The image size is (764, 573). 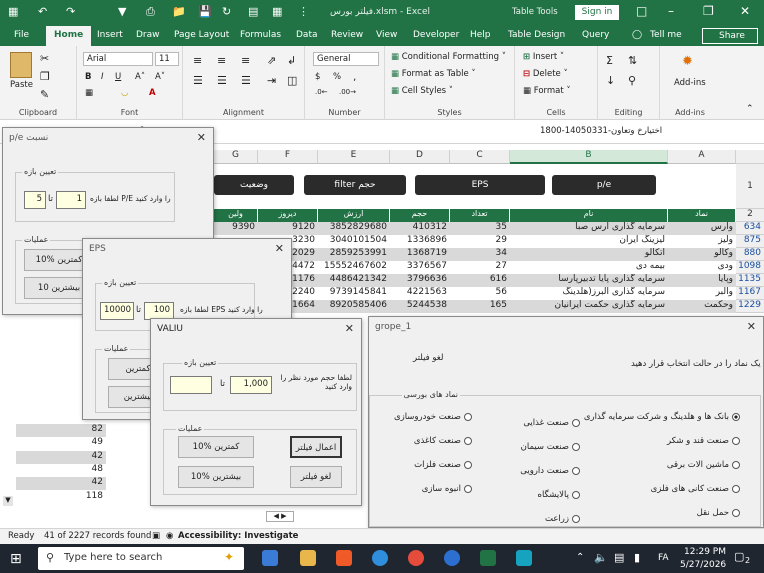 What do you see at coordinates (16, 559) in the screenshot?
I see `windows-start-icon: ⊞` at bounding box center [16, 559].